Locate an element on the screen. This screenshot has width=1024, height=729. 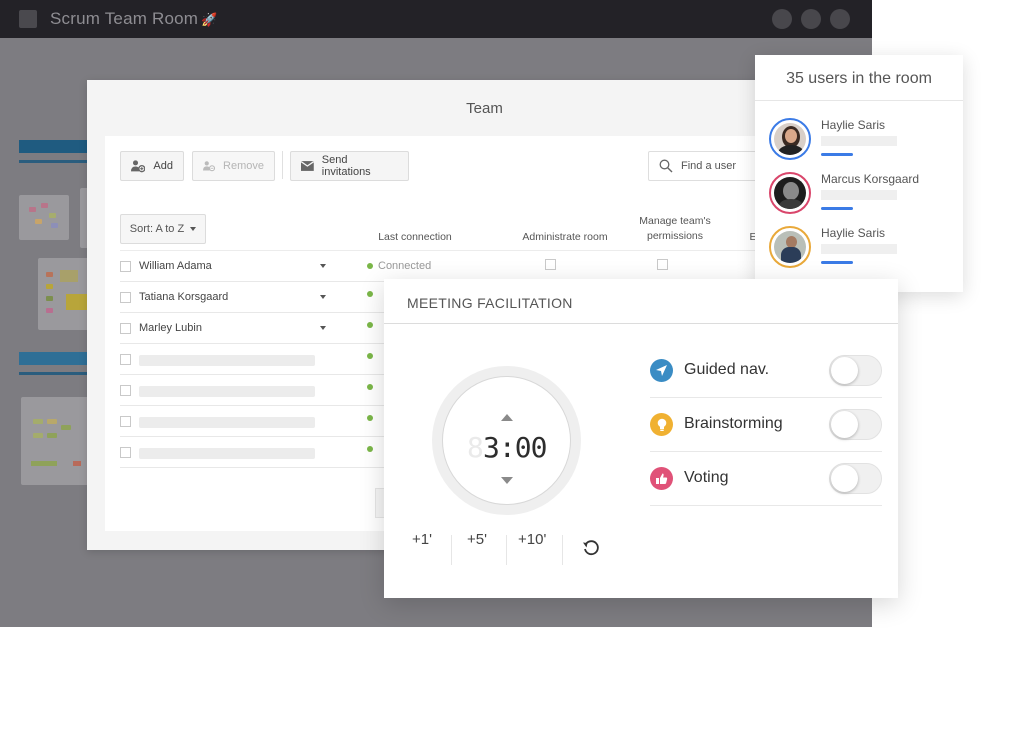
increase-time-arrow-icon is located at coordinates (507, 417).